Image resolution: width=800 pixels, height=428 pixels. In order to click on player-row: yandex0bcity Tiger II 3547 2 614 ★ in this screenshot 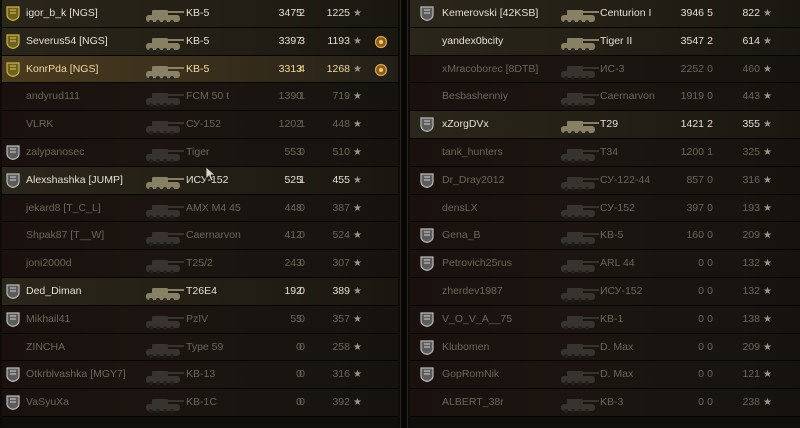, I will do `click(605, 41)`.